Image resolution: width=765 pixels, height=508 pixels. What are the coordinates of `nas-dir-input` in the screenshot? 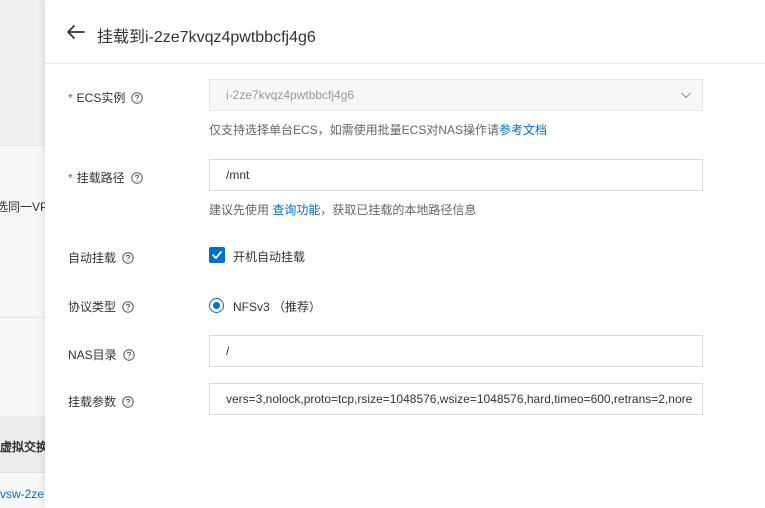 It's located at (464, 351).